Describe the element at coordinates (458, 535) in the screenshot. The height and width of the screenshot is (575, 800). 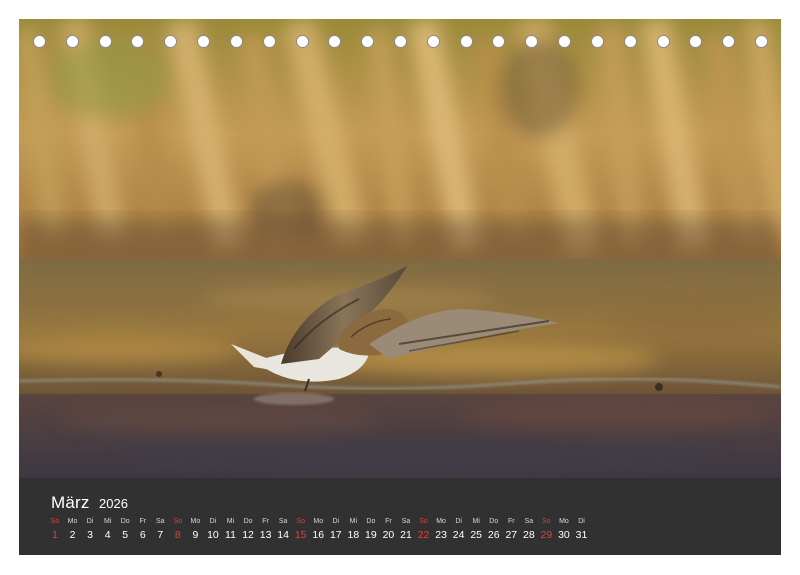
I see `day-number: 24` at that location.